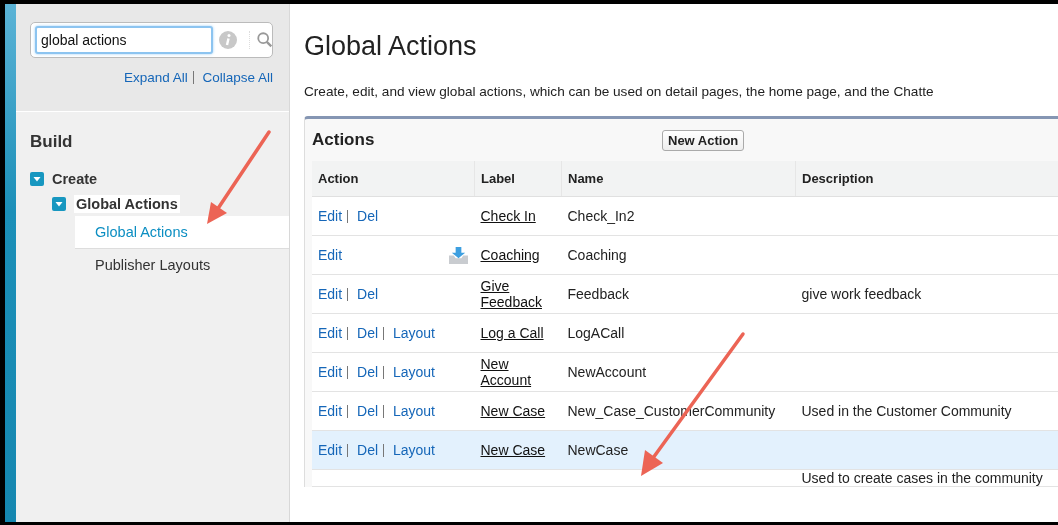 The width and height of the screenshot is (1058, 525). Describe the element at coordinates (596, 333) in the screenshot. I see `table-cell: LogACall` at that location.